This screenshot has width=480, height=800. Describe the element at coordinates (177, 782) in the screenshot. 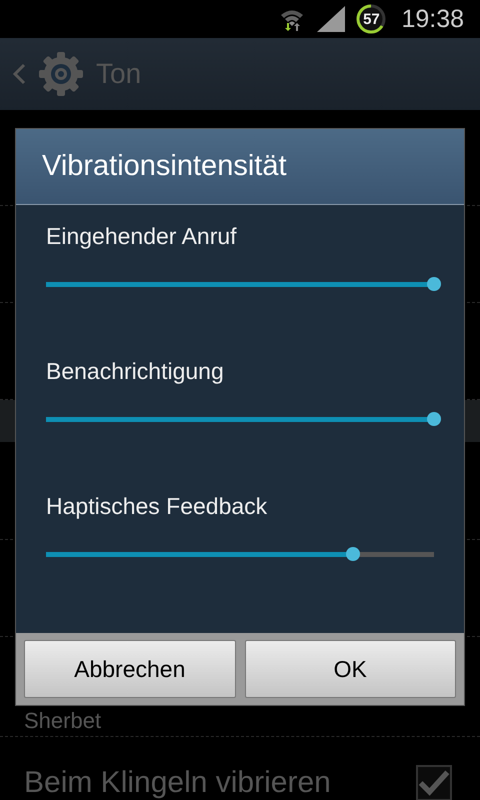

I see `setting-label: Beim Klingeln vibrieren` at that location.